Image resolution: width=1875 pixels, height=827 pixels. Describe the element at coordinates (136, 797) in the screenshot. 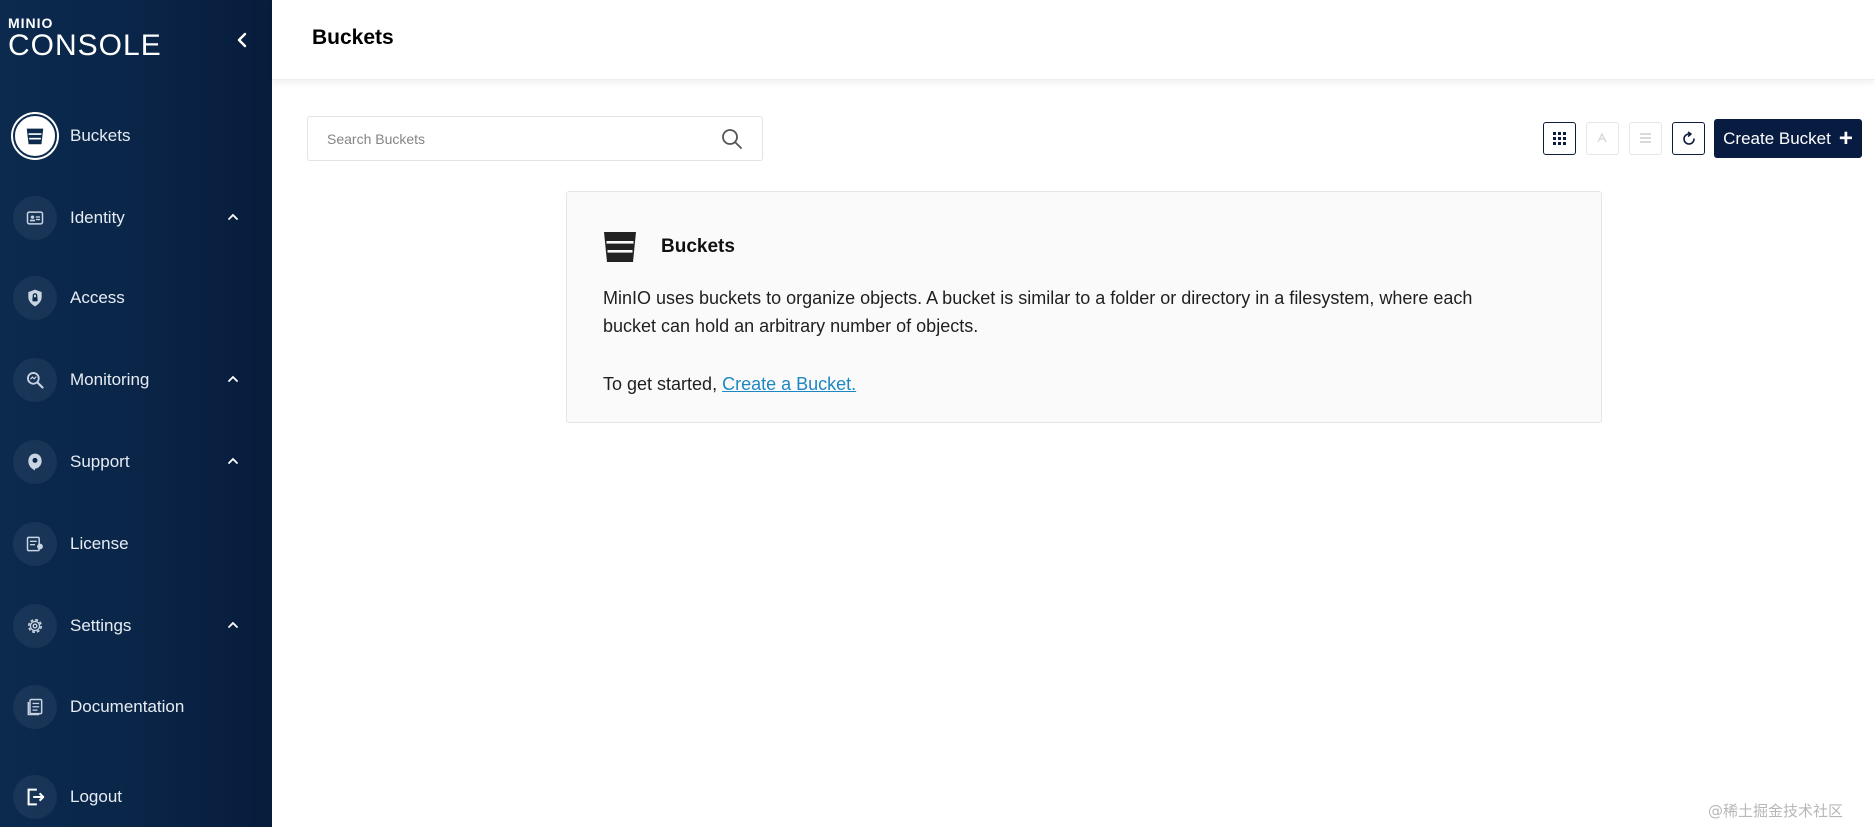

I see `sidebar-item-logout: Logout` at that location.